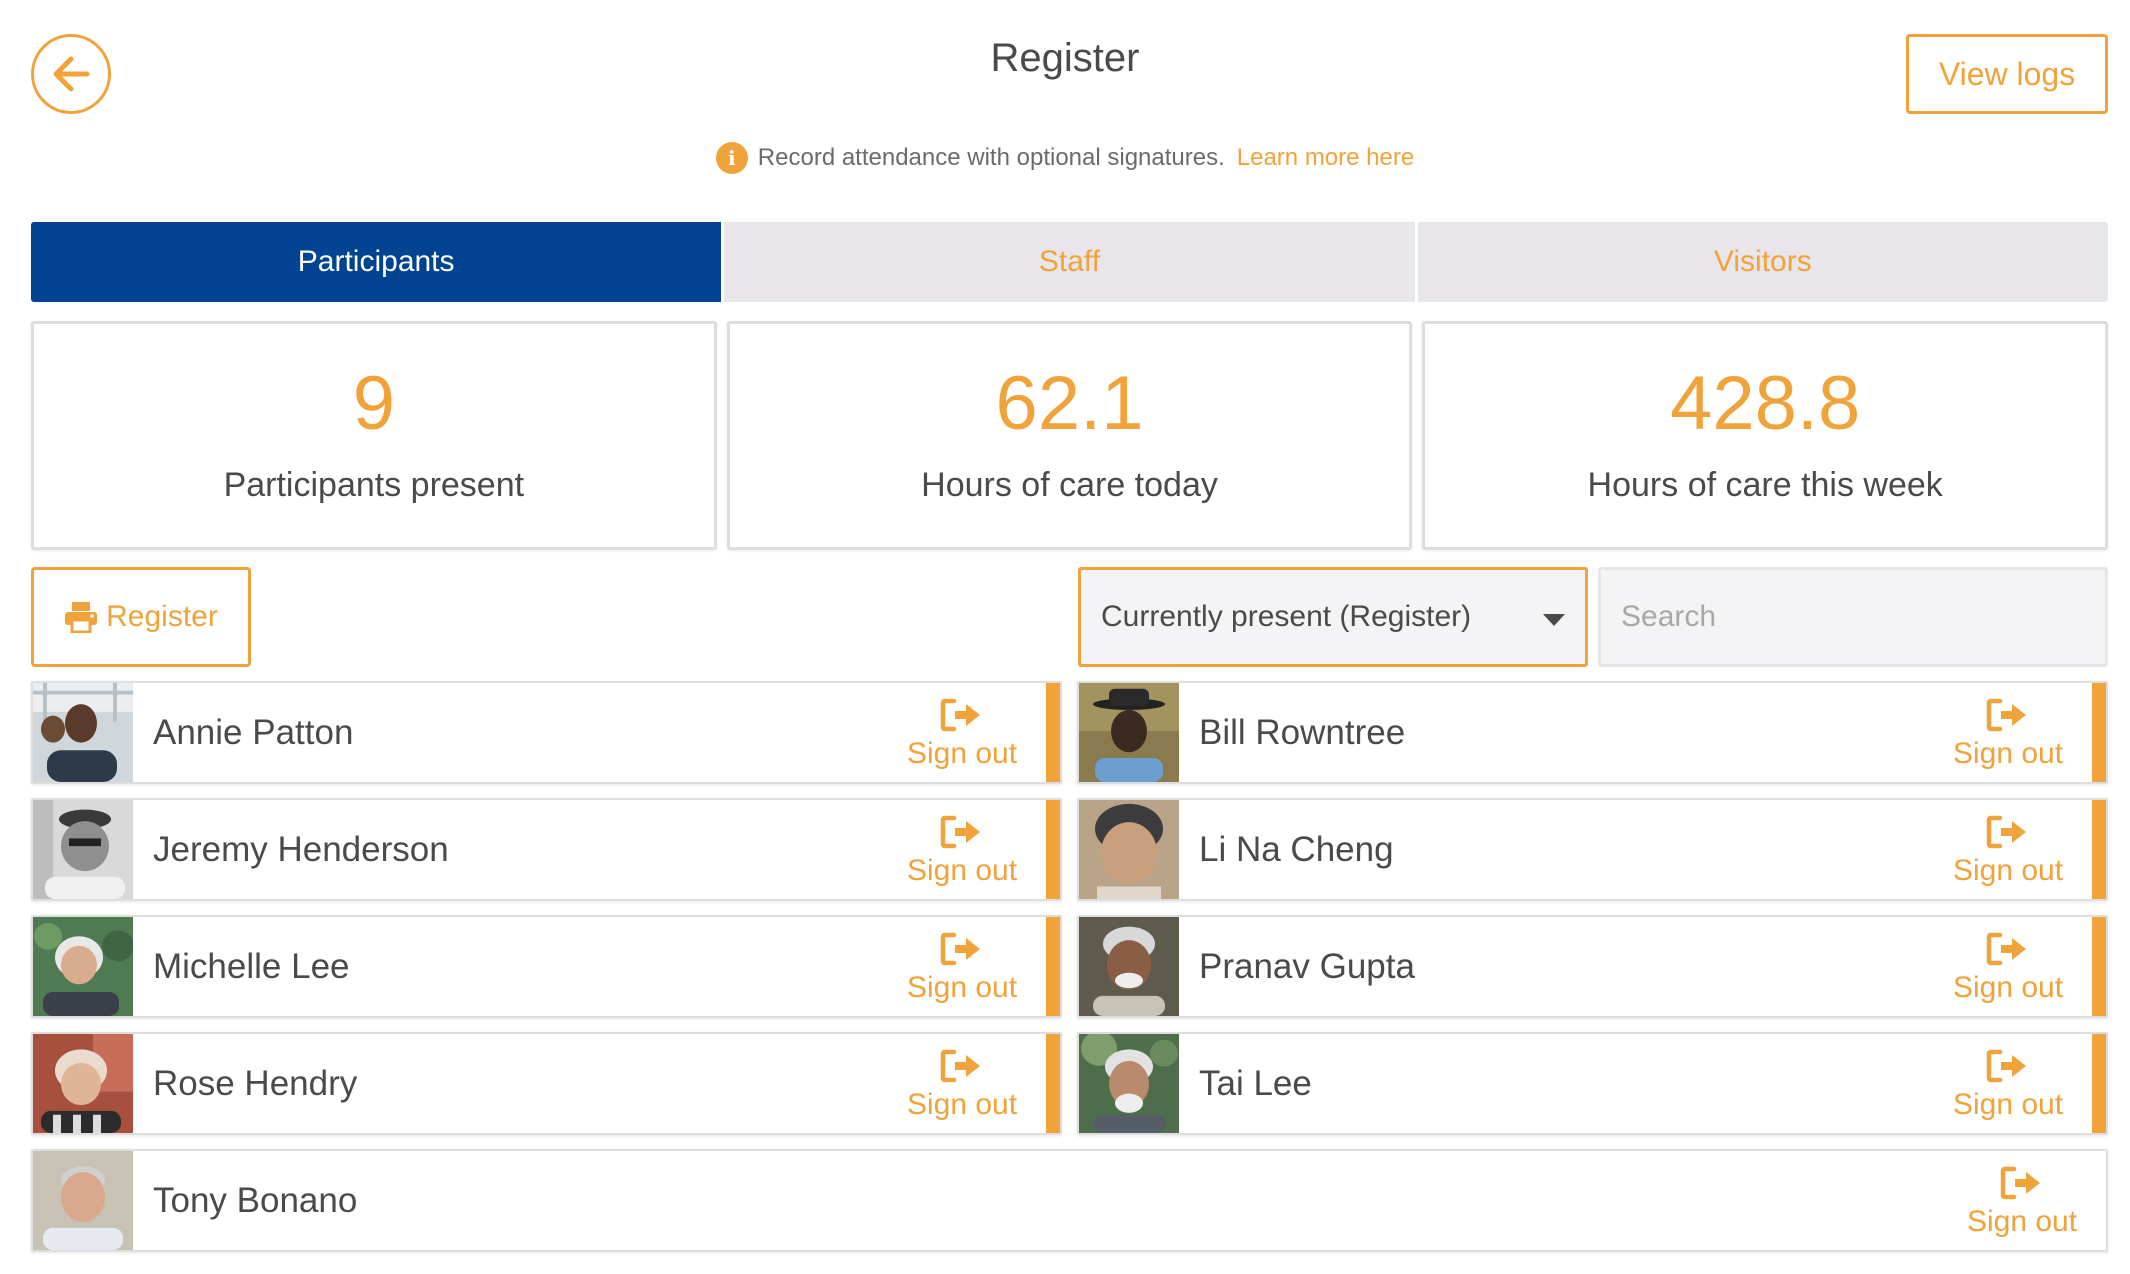 This screenshot has height=1274, width=2130. Describe the element at coordinates (1296, 849) in the screenshot. I see `participant-name: Li Na Cheng` at that location.